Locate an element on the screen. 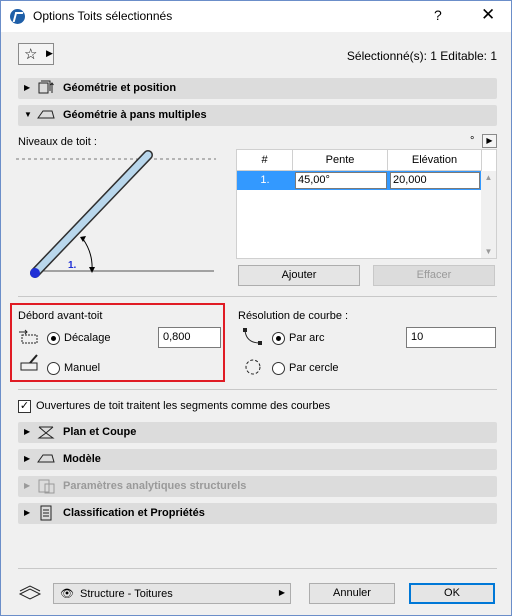  by-circle-radio is located at coordinates (278, 368).